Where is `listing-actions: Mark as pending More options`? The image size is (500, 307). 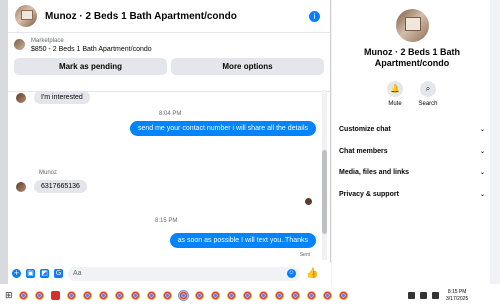
listing-actions: Mark as pending More options is located at coordinates (169, 66).